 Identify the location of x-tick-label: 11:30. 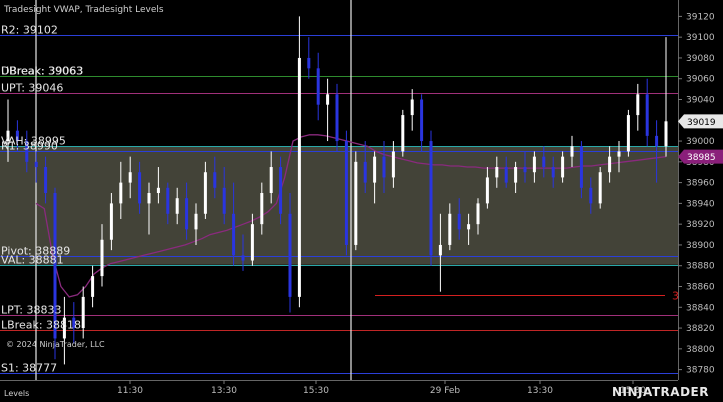
(130, 391).